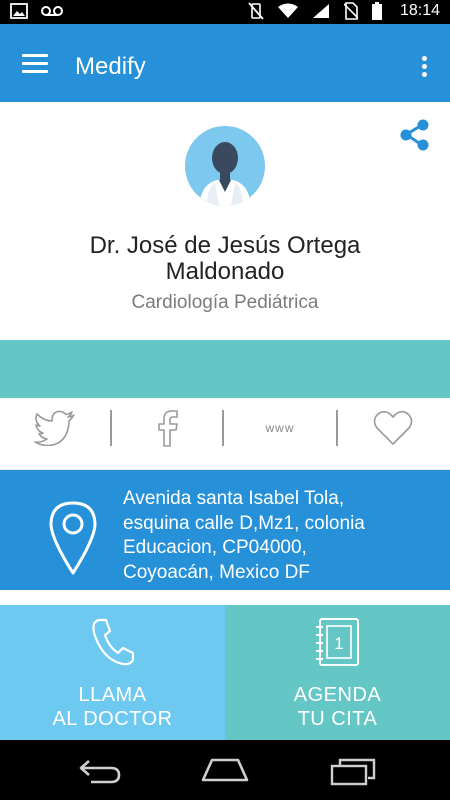  I want to click on status-bar: 18:14, so click(225, 12).